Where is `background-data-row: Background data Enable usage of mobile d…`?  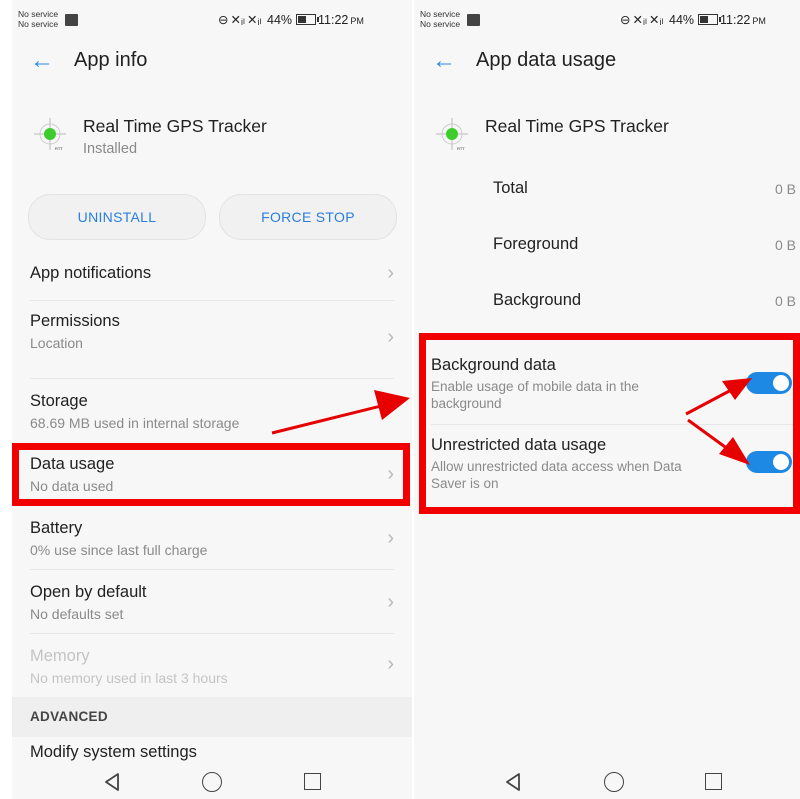
background-data-row: Background data Enable usage of mobile d… is located at coordinates (607, 385).